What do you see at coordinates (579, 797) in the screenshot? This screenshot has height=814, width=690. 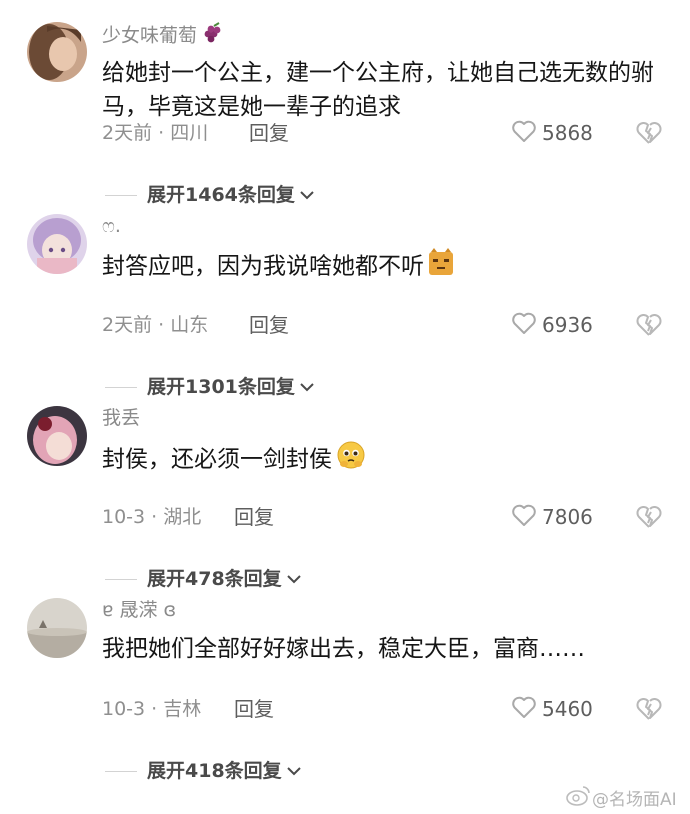 I see `weibo-logo-icon` at bounding box center [579, 797].